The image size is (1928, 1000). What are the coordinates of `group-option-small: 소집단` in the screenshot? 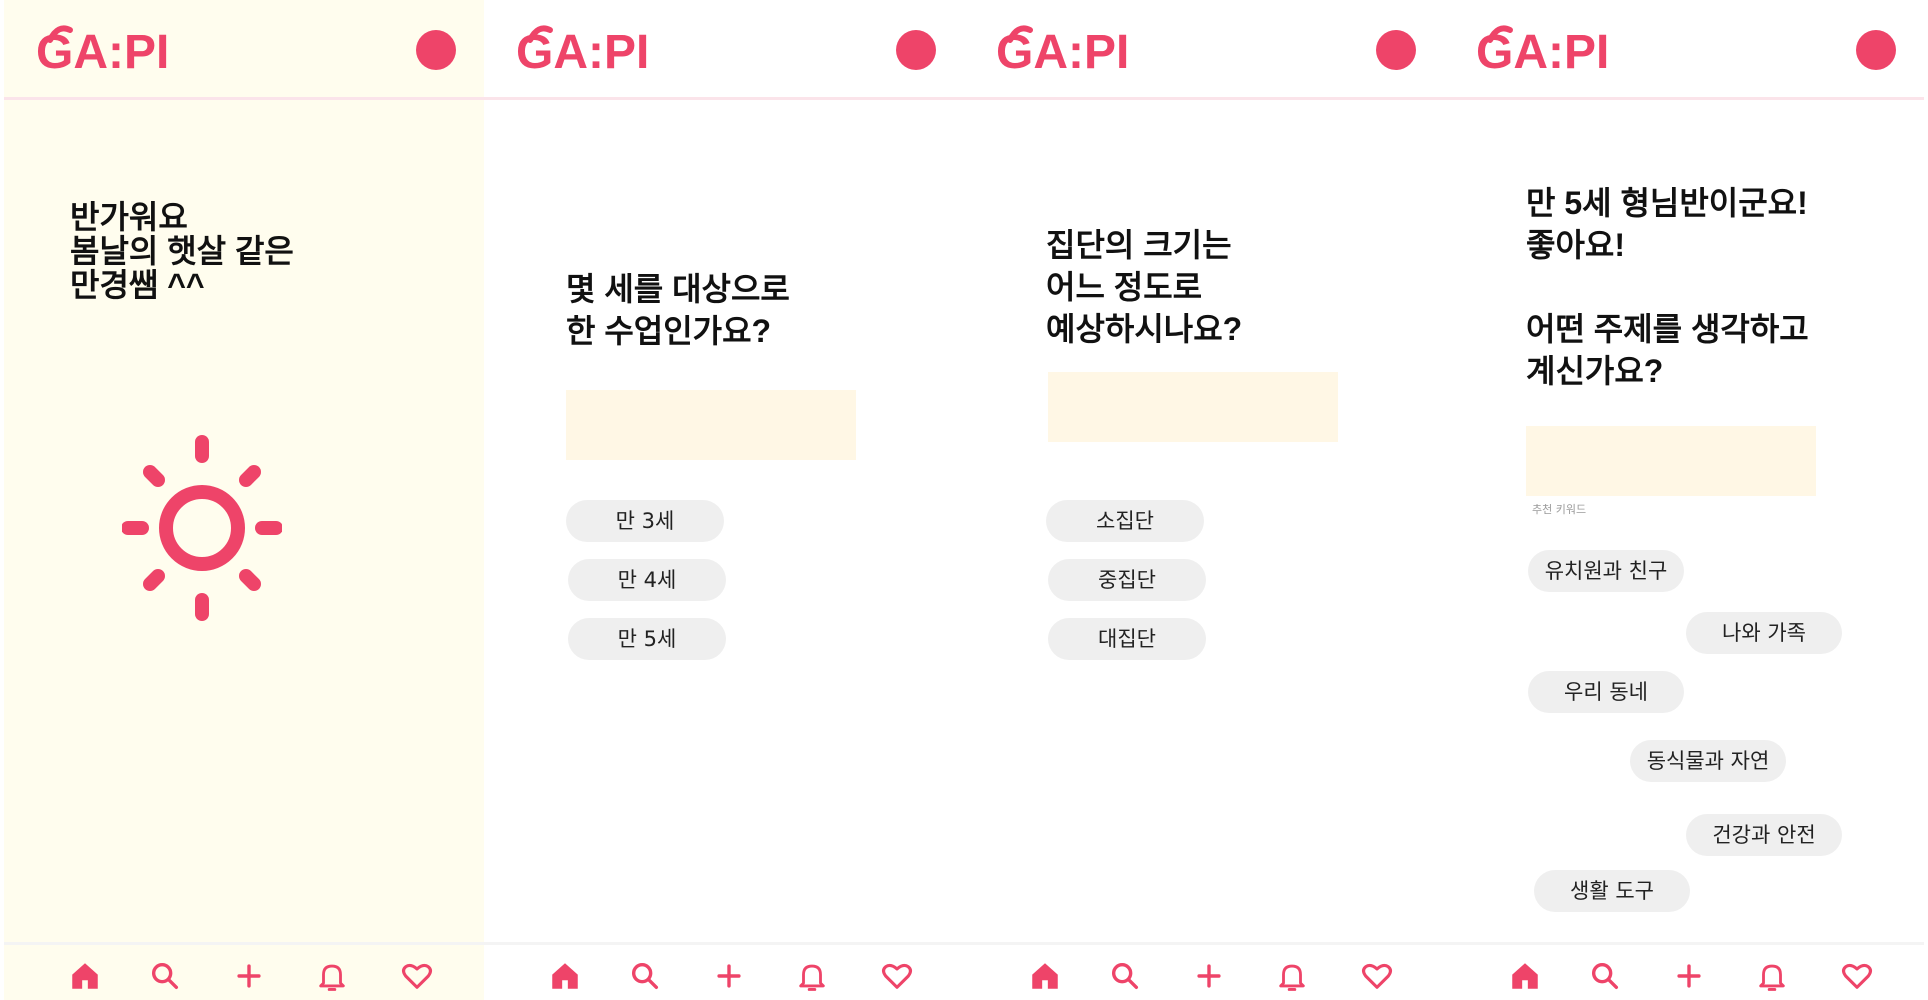 It's located at (1125, 521).